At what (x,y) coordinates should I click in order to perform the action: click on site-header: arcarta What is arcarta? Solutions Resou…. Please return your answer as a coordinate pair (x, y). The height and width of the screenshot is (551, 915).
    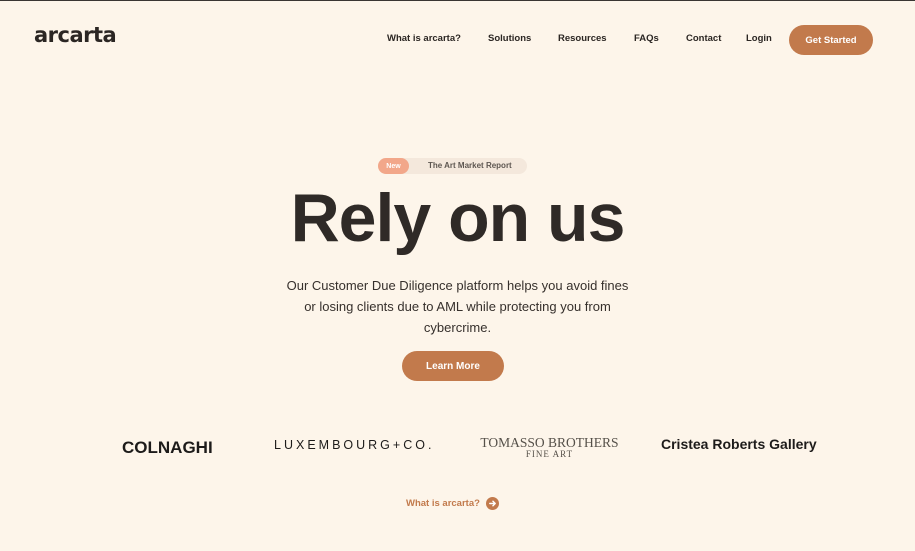
    Looking at the image, I should click on (457, 40).